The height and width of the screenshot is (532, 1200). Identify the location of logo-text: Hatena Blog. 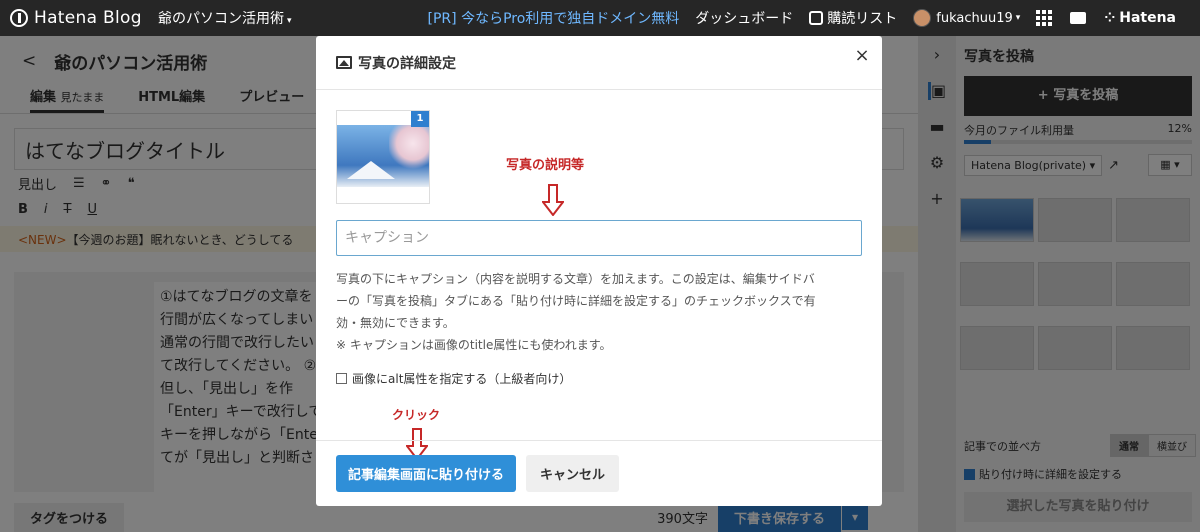
(88, 18).